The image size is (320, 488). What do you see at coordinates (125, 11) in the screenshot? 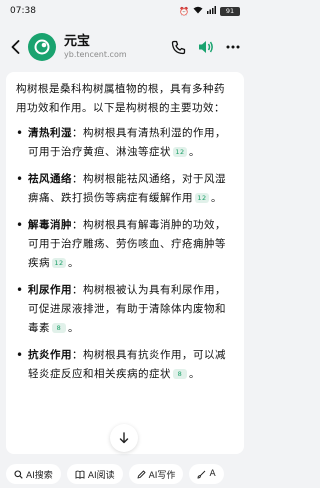
I see `status-bar: 07:38 ⏰ 91` at bounding box center [125, 11].